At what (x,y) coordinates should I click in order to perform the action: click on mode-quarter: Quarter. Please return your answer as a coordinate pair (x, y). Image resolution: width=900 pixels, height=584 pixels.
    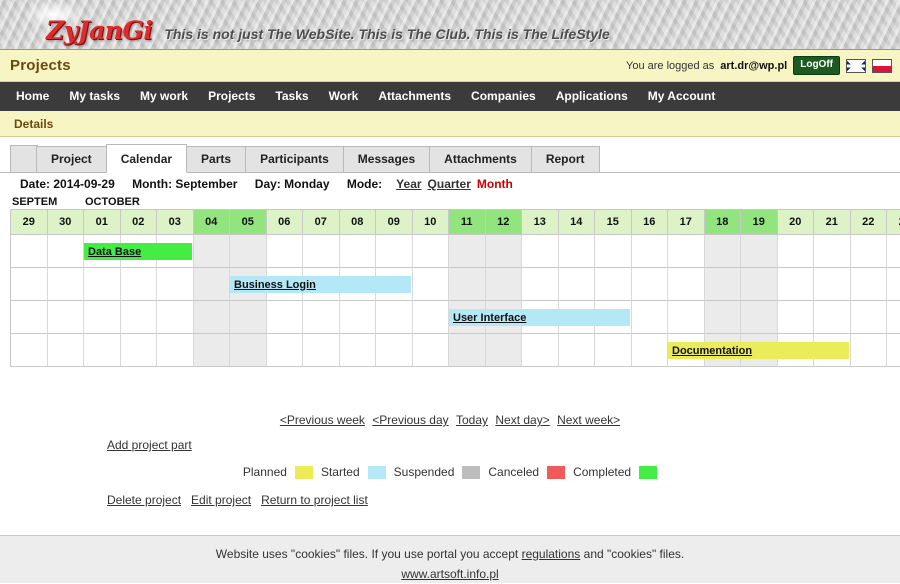
    Looking at the image, I should click on (449, 184).